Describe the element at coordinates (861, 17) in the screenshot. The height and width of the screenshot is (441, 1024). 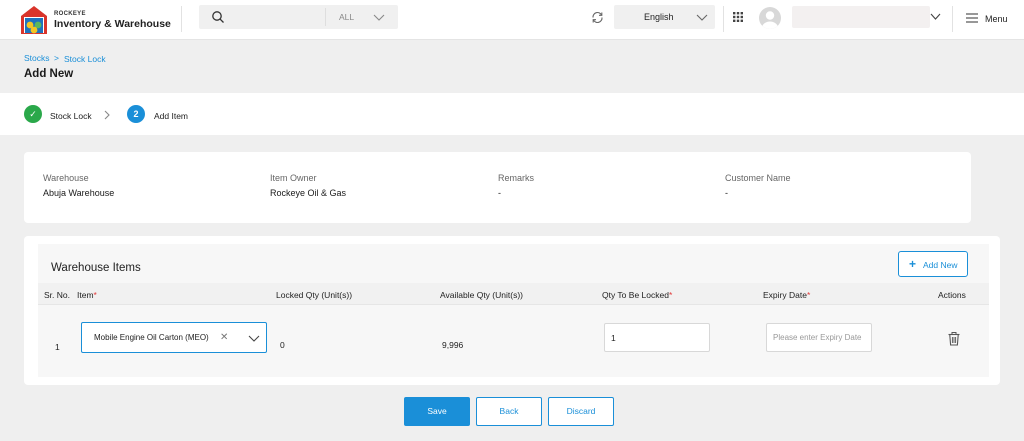
I see `user-name-field` at that location.